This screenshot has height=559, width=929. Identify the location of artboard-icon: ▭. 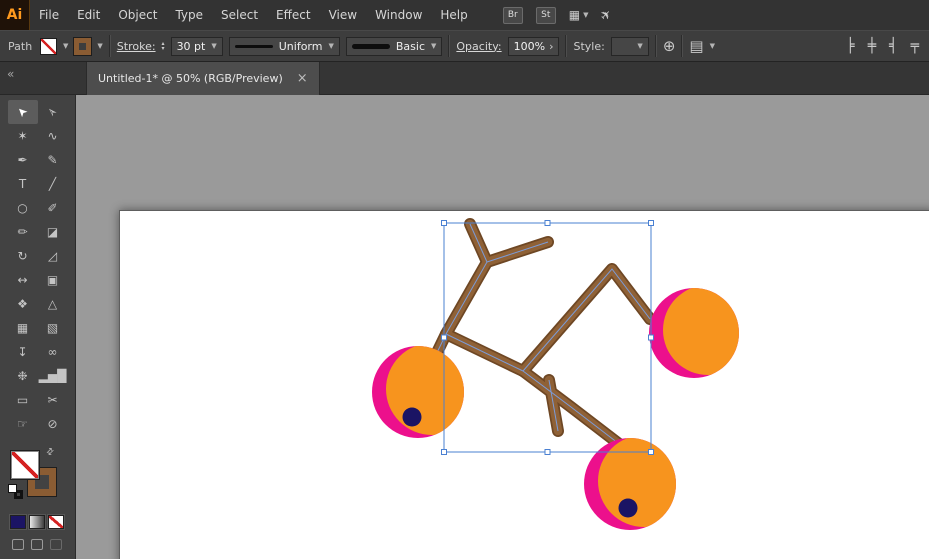
(22, 400).